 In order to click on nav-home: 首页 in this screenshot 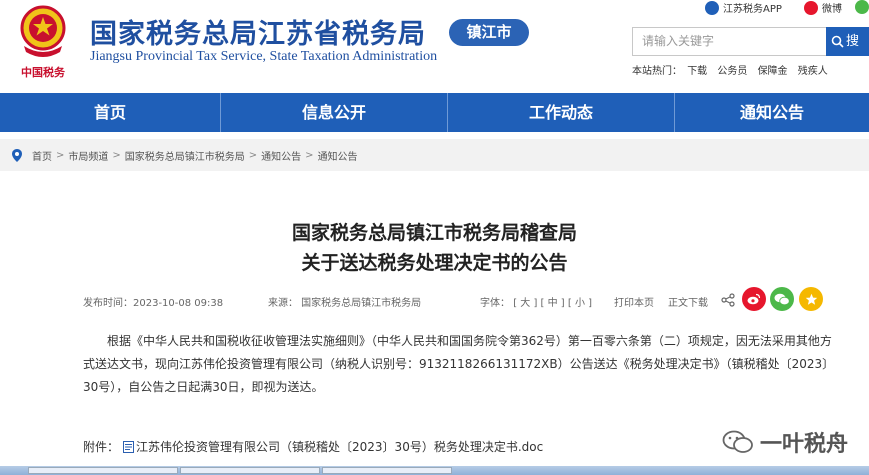, I will do `click(110, 112)`.